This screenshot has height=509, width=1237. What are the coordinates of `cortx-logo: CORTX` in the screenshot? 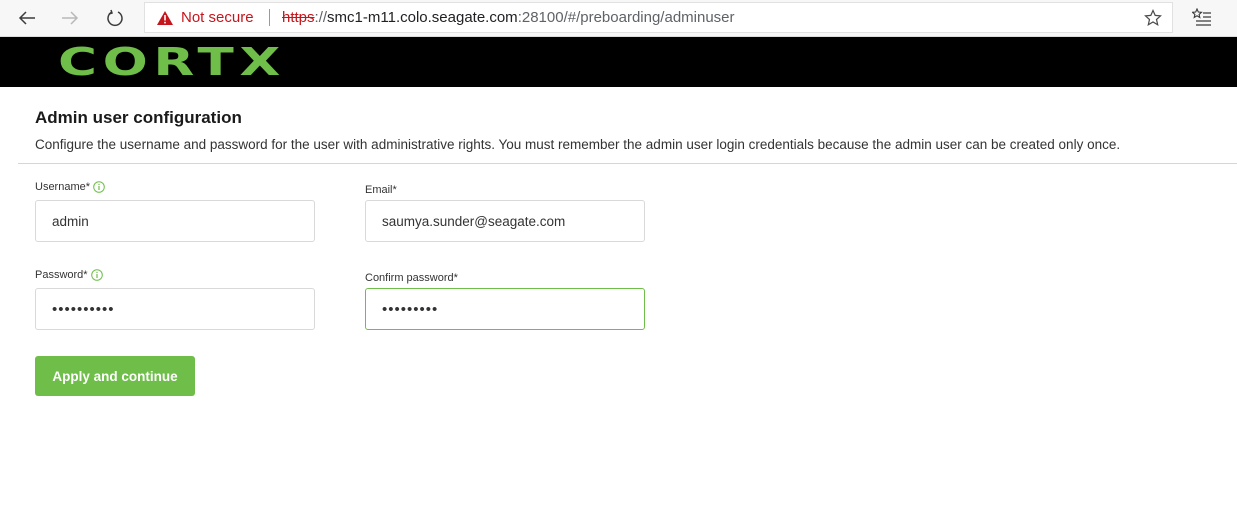 It's located at (174, 62).